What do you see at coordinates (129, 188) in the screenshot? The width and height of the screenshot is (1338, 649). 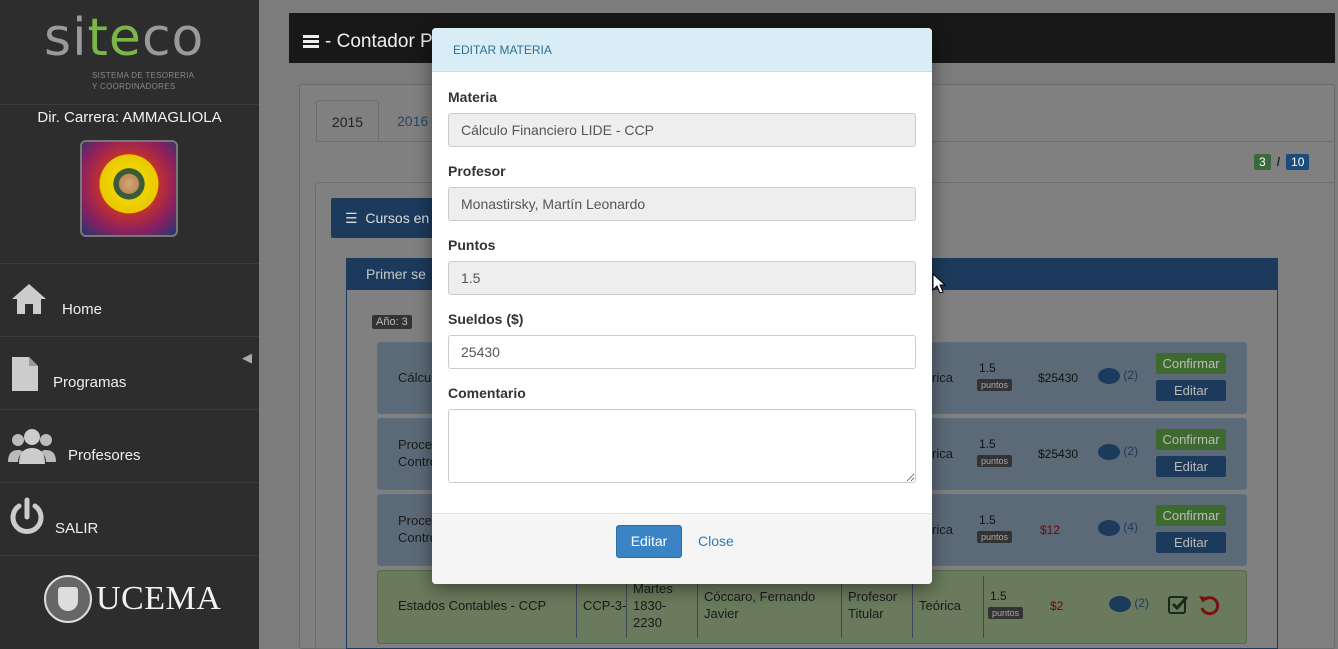 I see `avatar` at bounding box center [129, 188].